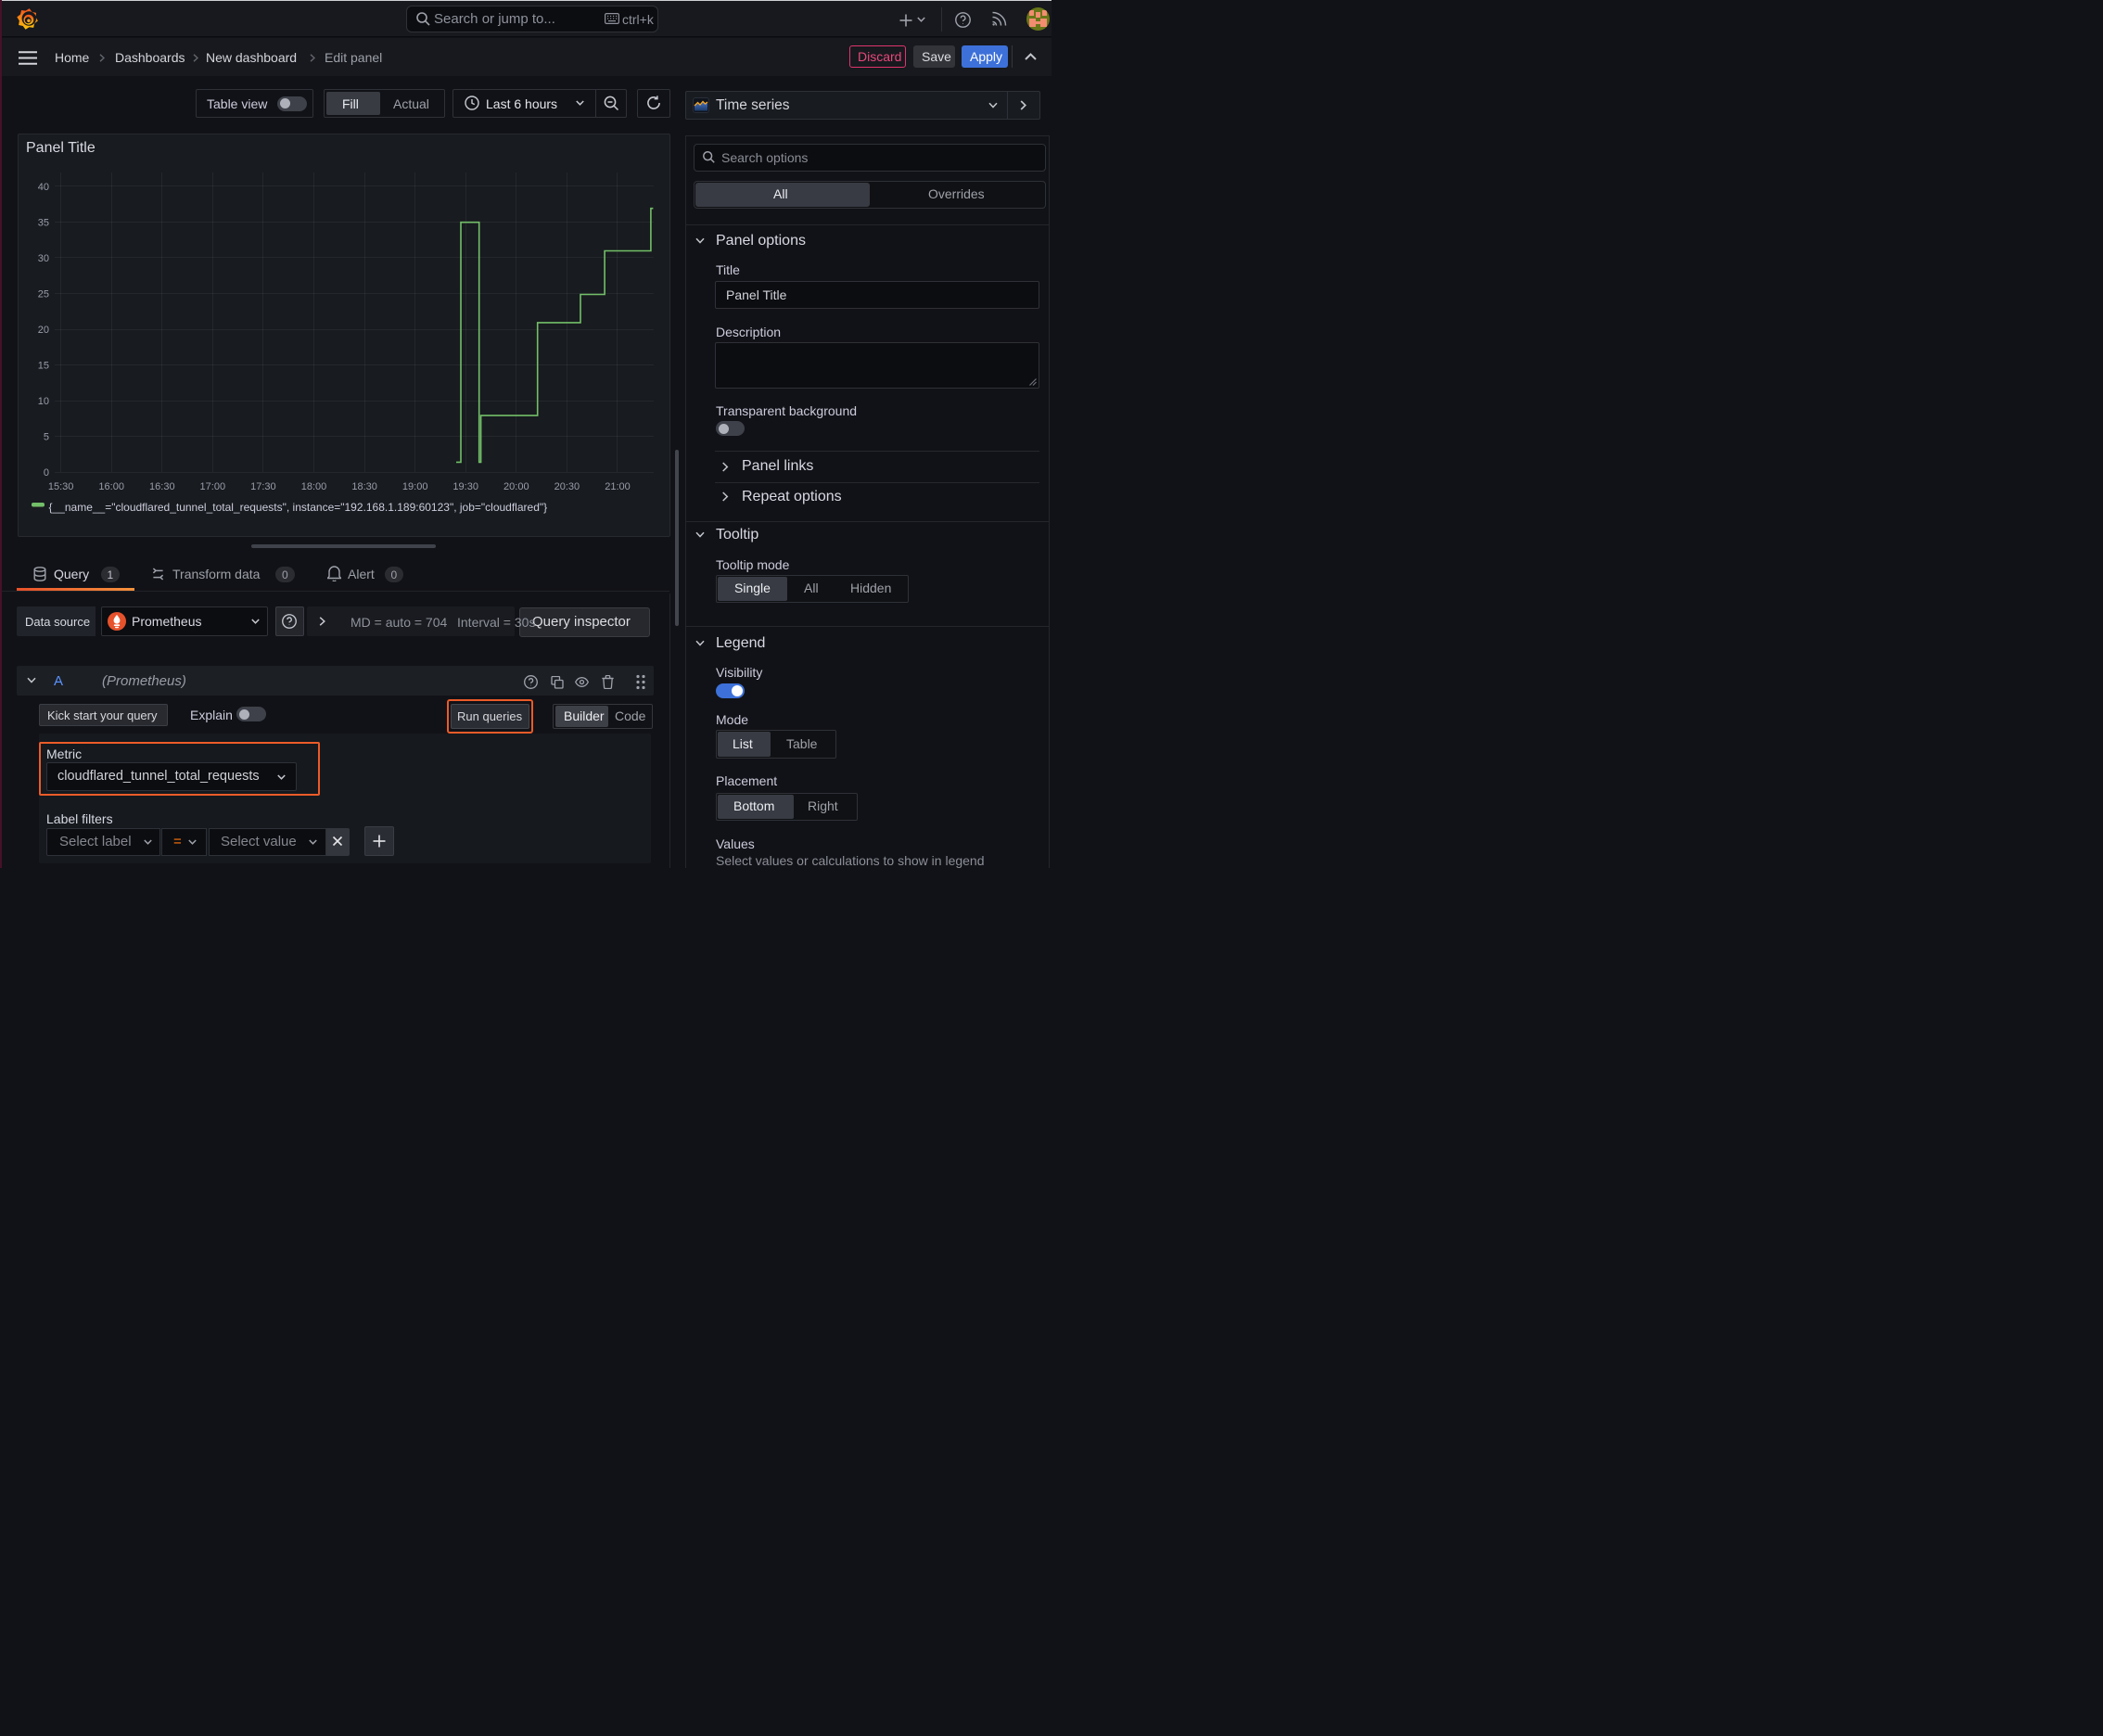 The height and width of the screenshot is (1736, 2103). Describe the element at coordinates (314, 487) in the screenshot. I see `svg-text: 18:00` at that location.